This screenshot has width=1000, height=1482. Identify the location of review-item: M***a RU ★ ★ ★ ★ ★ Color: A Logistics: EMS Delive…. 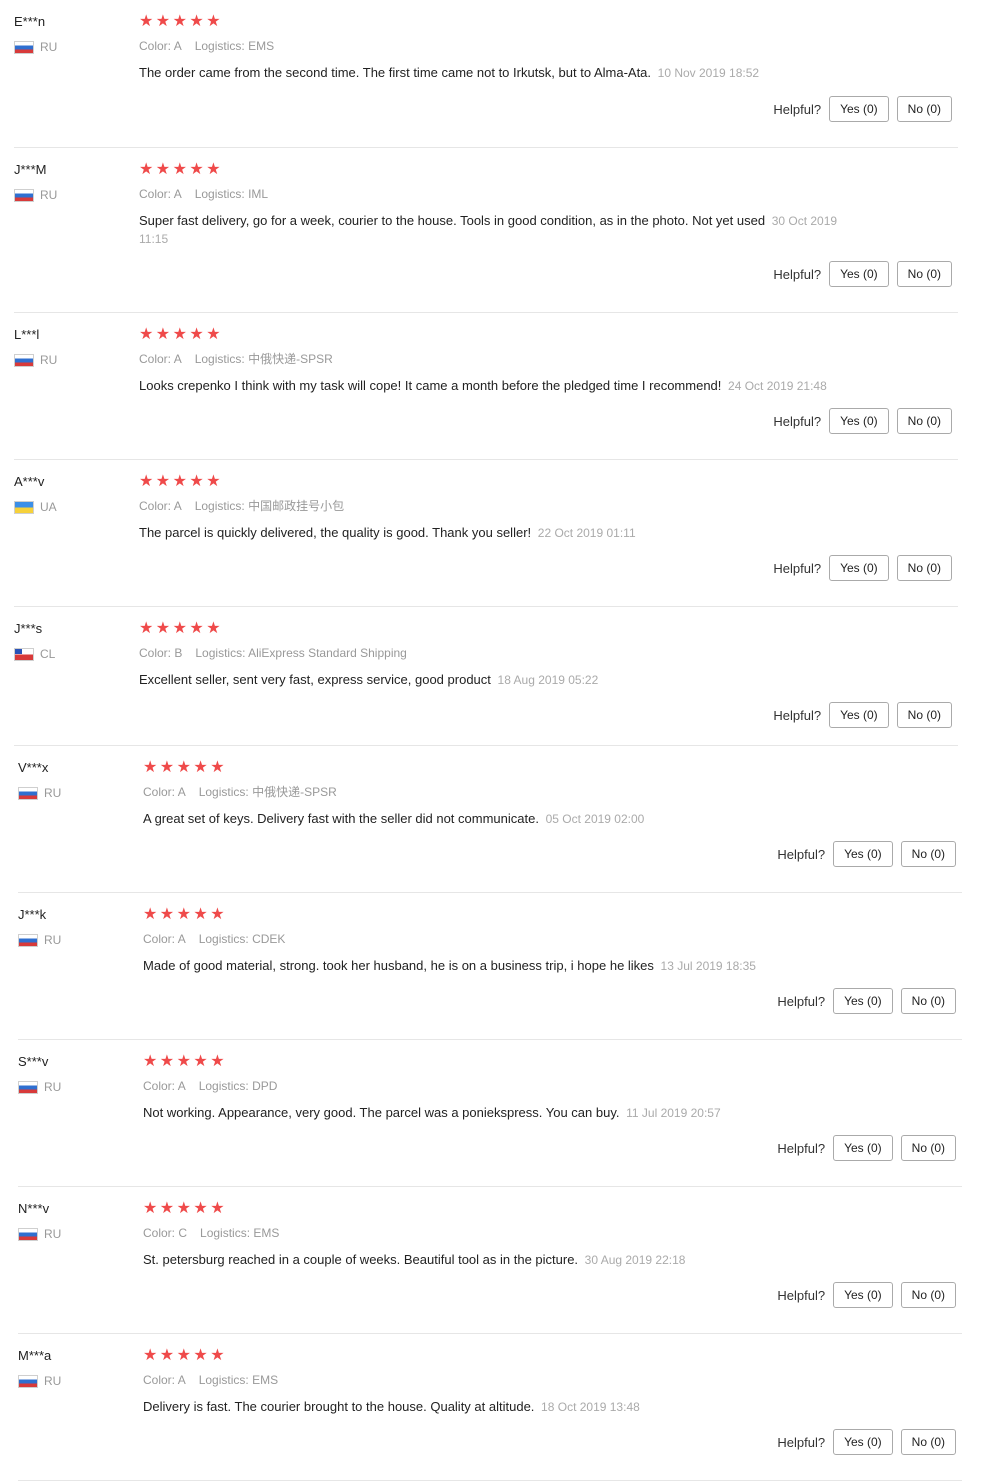
(490, 1407).